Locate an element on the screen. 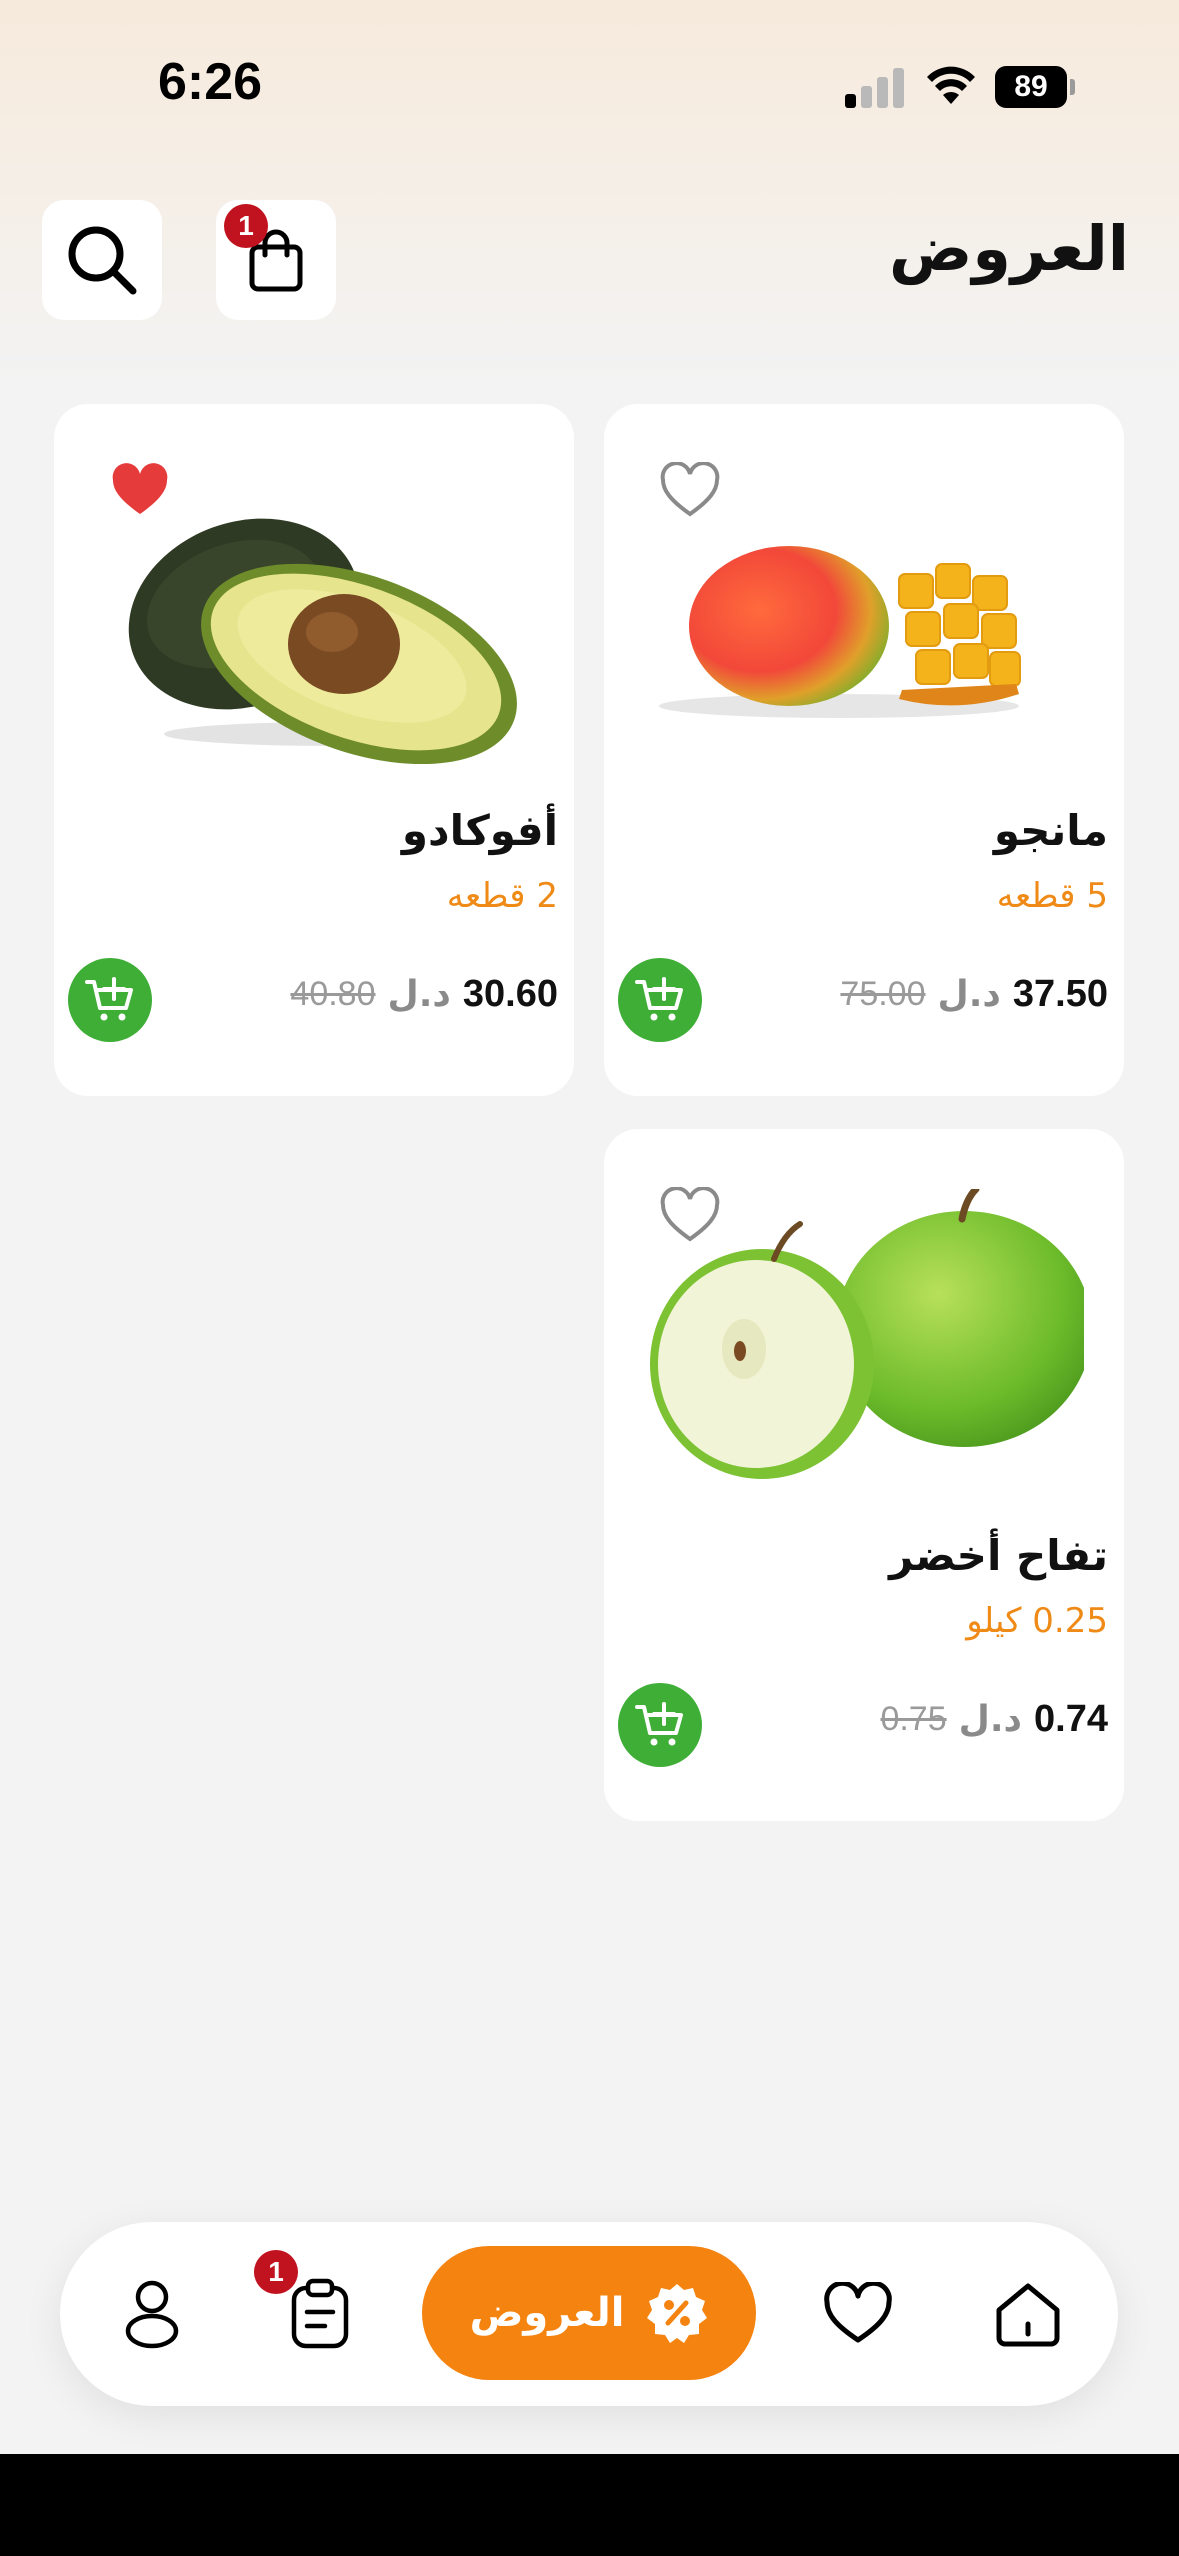 The image size is (1179, 2556). bottom-navigation: العروض is located at coordinates (589, 2314).